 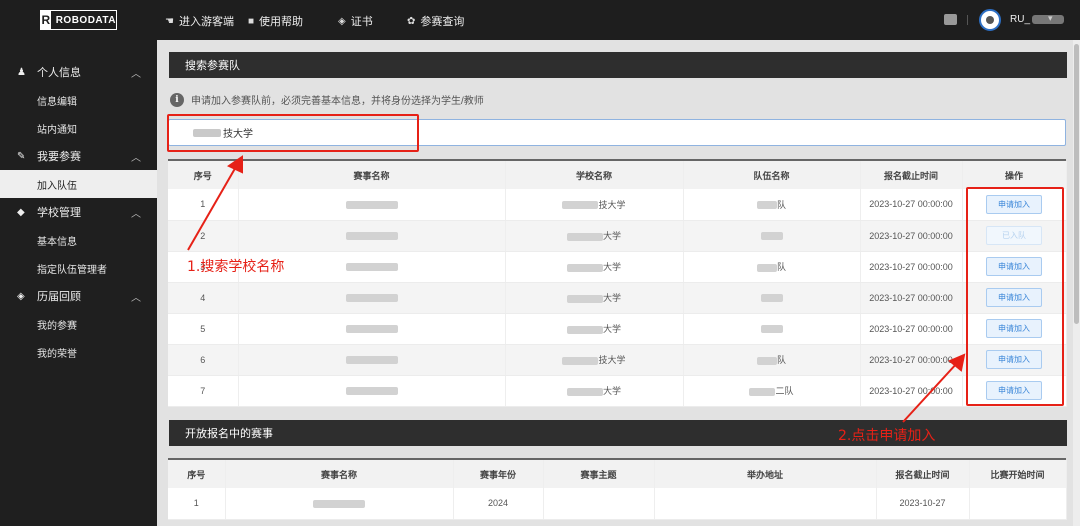 What do you see at coordinates (212, 207) in the screenshot?
I see `arrow-line-step1` at bounding box center [212, 207].